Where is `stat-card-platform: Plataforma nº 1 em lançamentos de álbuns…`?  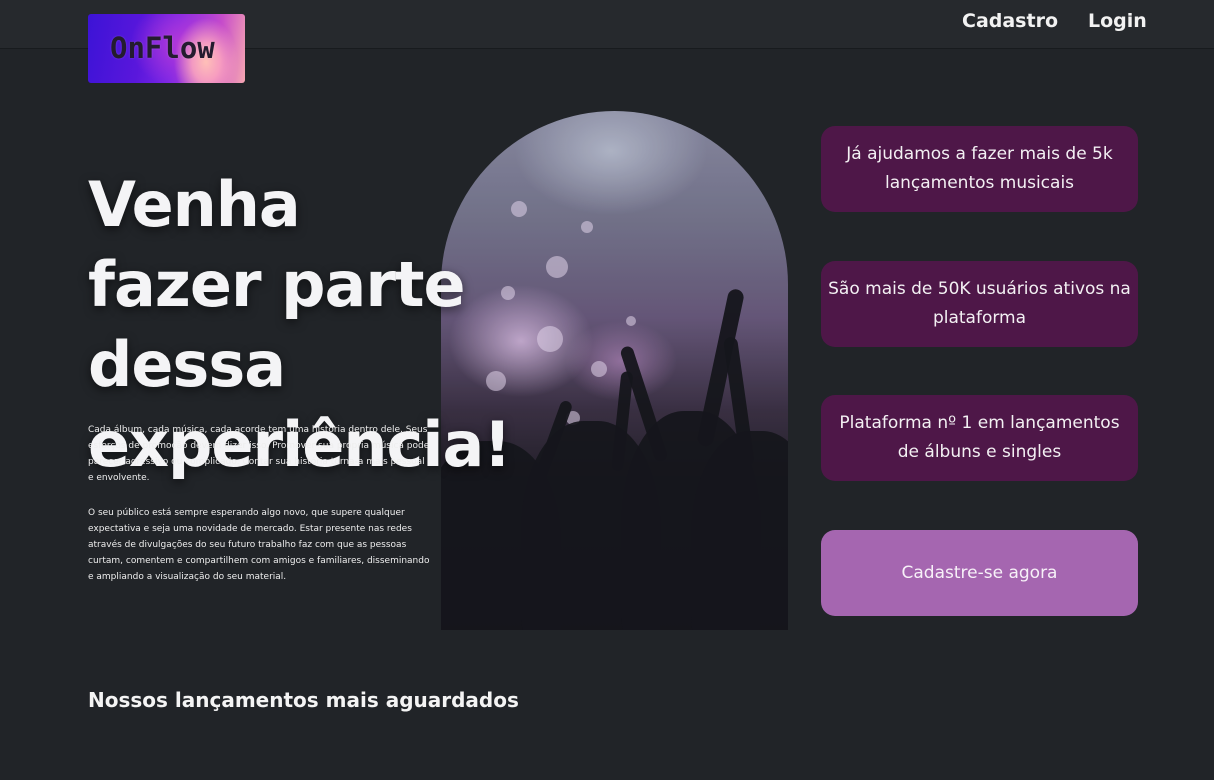 stat-card-platform: Plataforma nº 1 em lançamentos de álbuns… is located at coordinates (979, 438).